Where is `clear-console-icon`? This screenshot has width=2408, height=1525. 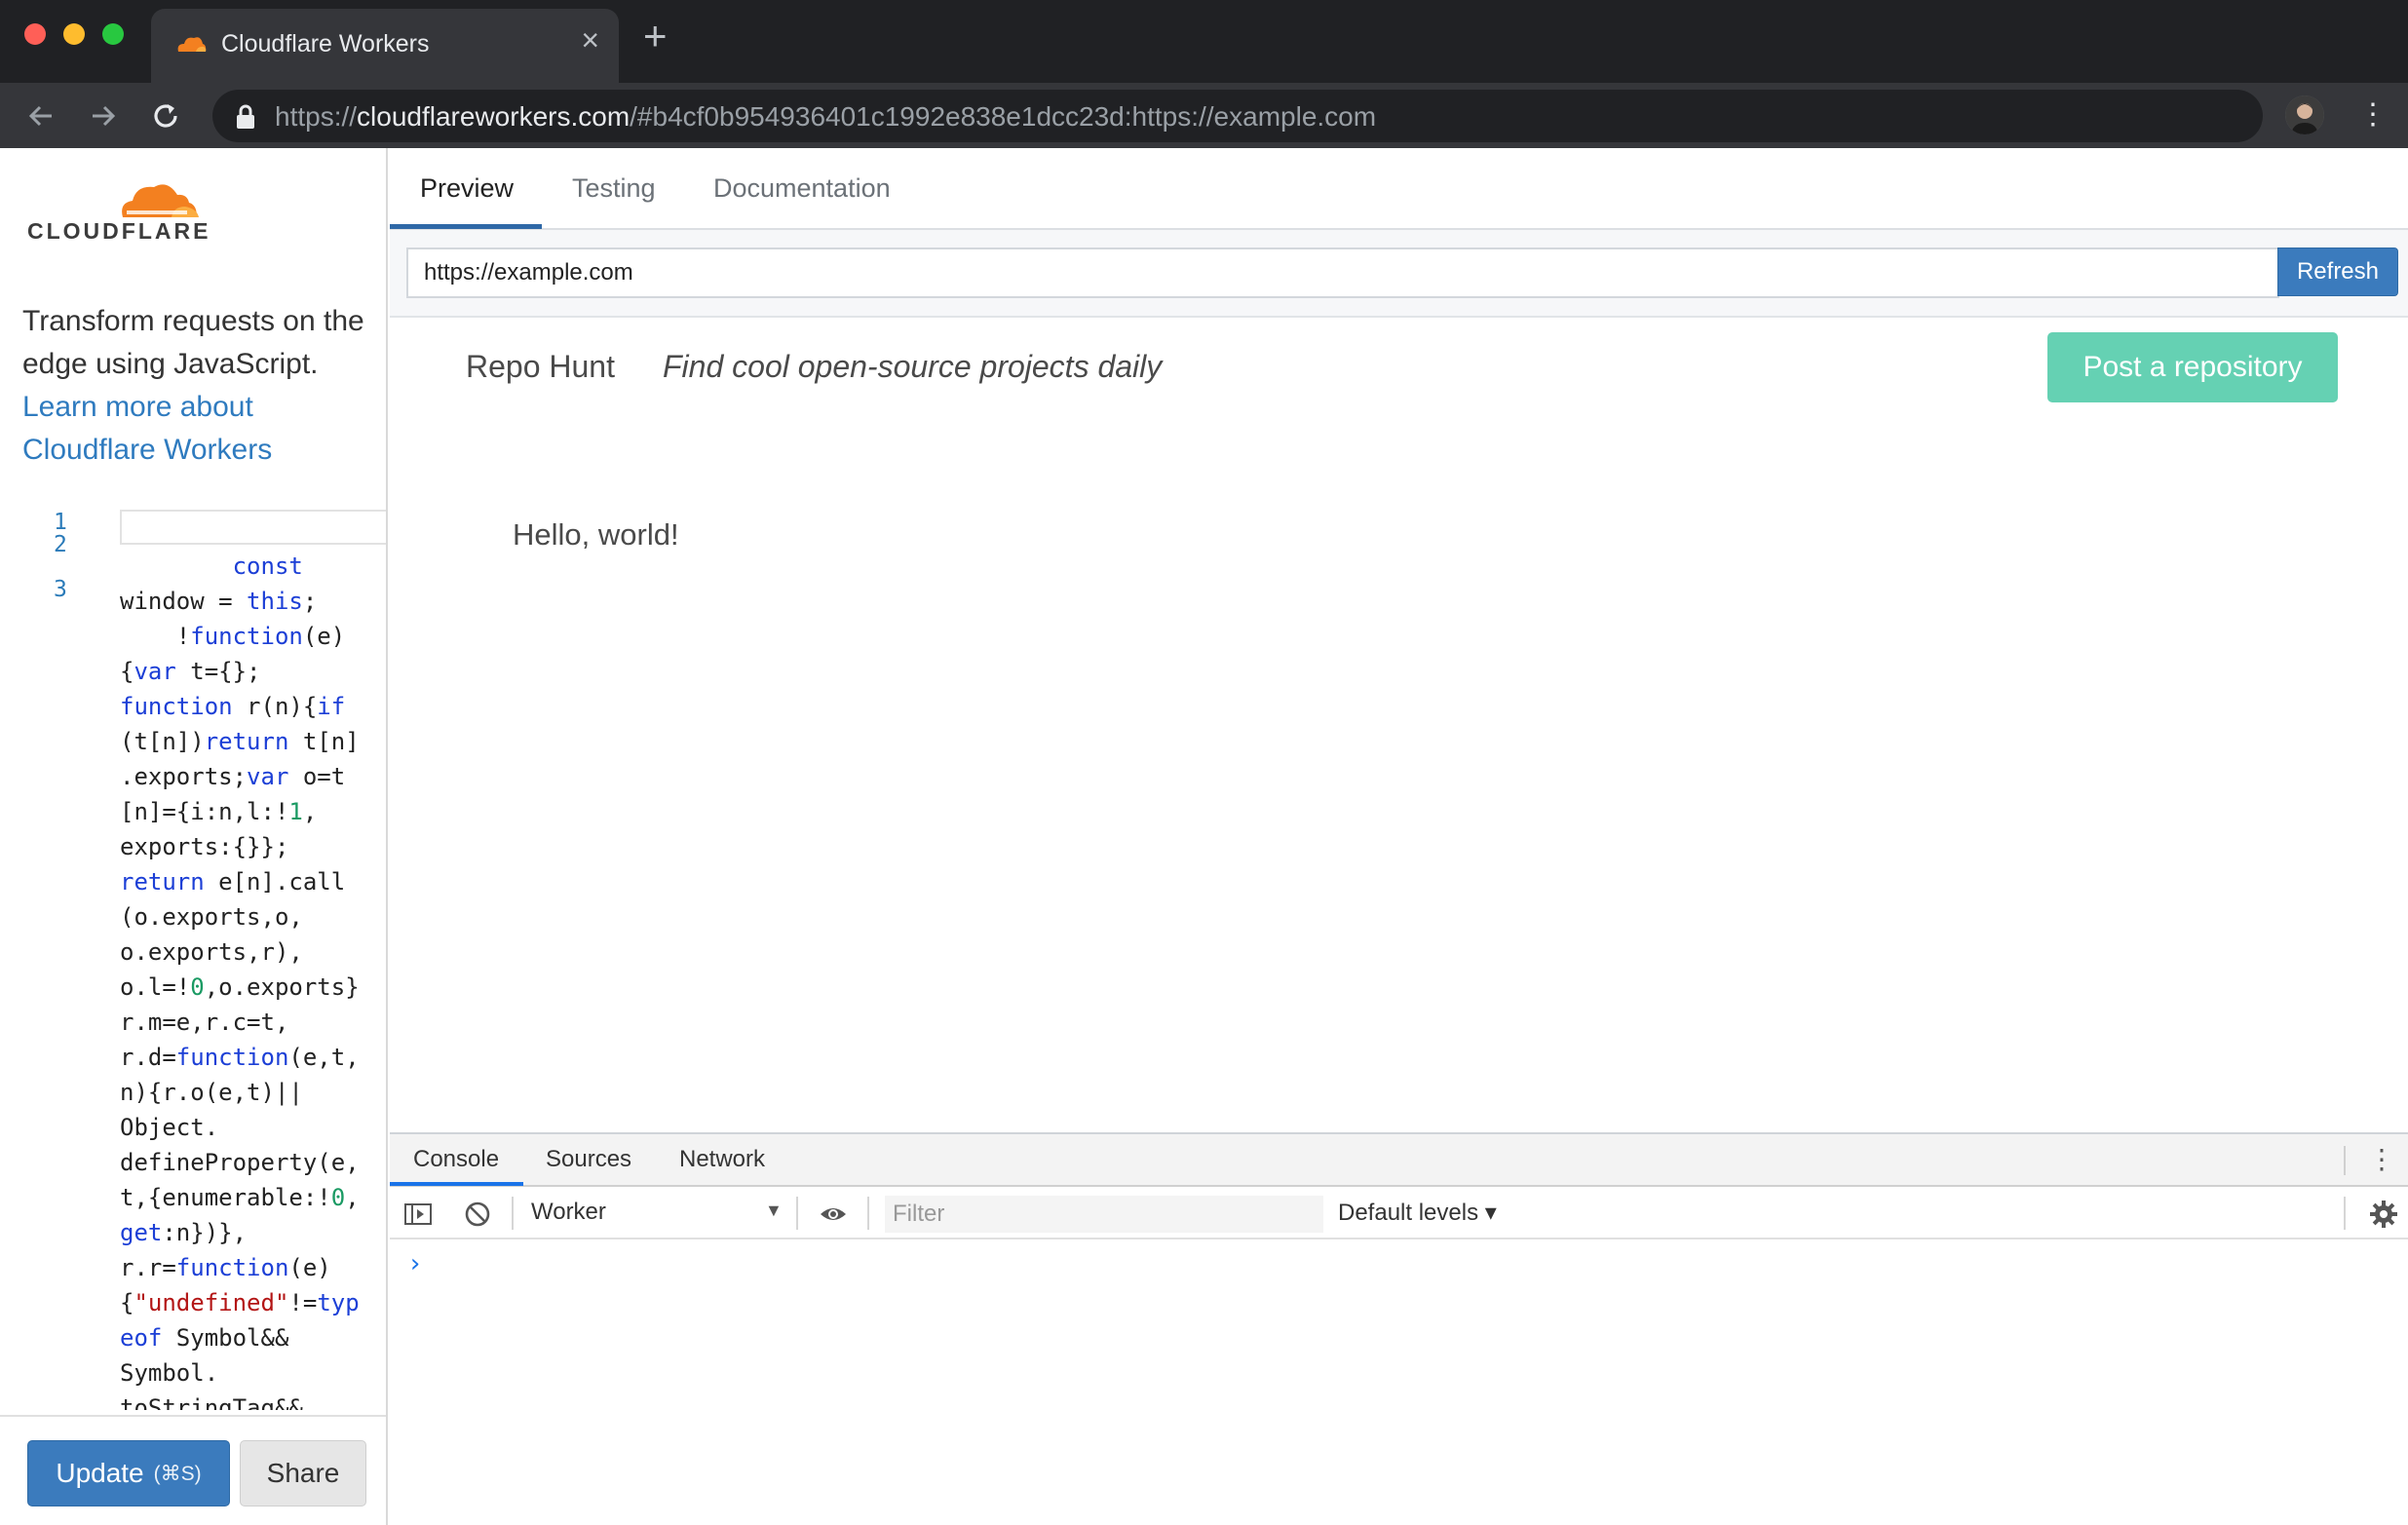 clear-console-icon is located at coordinates (477, 1214).